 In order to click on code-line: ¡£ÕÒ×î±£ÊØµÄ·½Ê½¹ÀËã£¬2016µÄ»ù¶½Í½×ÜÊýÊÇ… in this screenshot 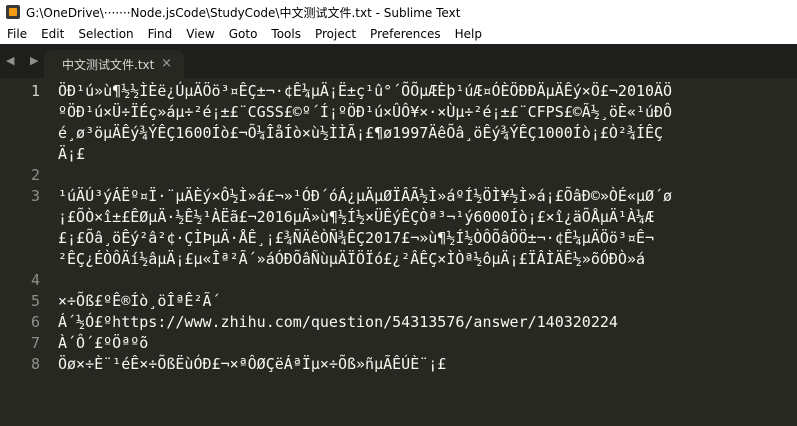, I will do `click(427, 217)`.